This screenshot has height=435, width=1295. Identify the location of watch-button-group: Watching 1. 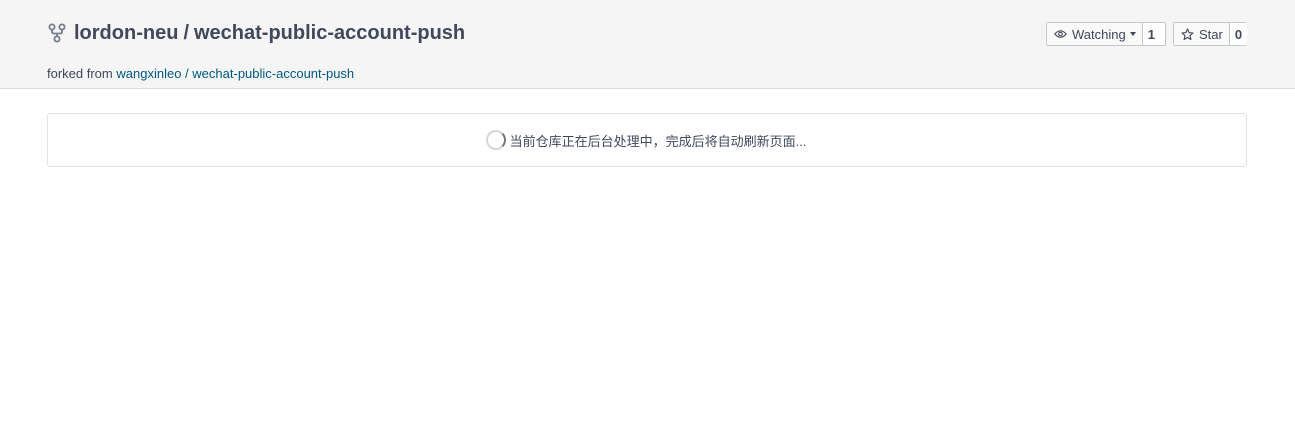
(1106, 34).